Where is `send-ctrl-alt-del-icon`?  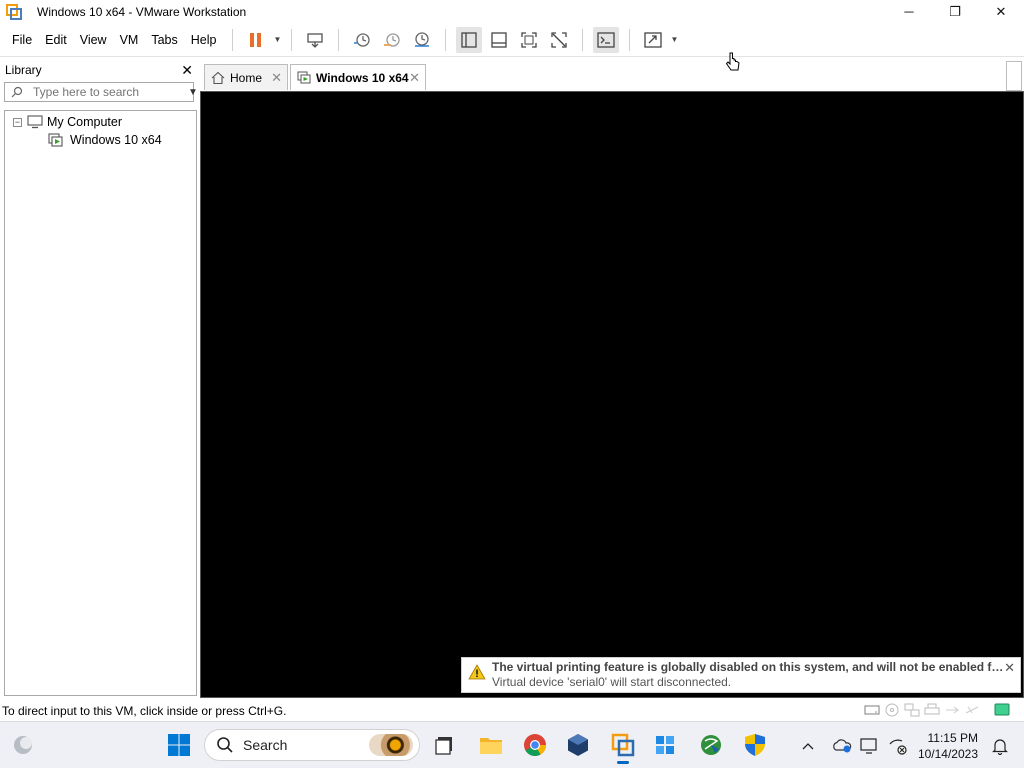 send-ctrl-alt-del-icon is located at coordinates (315, 40).